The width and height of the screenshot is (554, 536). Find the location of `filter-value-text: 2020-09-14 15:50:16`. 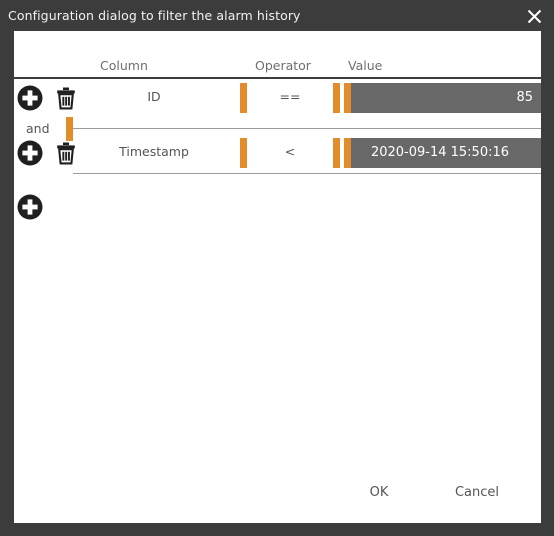

filter-value-text: 2020-09-14 15:50:16 is located at coordinates (440, 152).